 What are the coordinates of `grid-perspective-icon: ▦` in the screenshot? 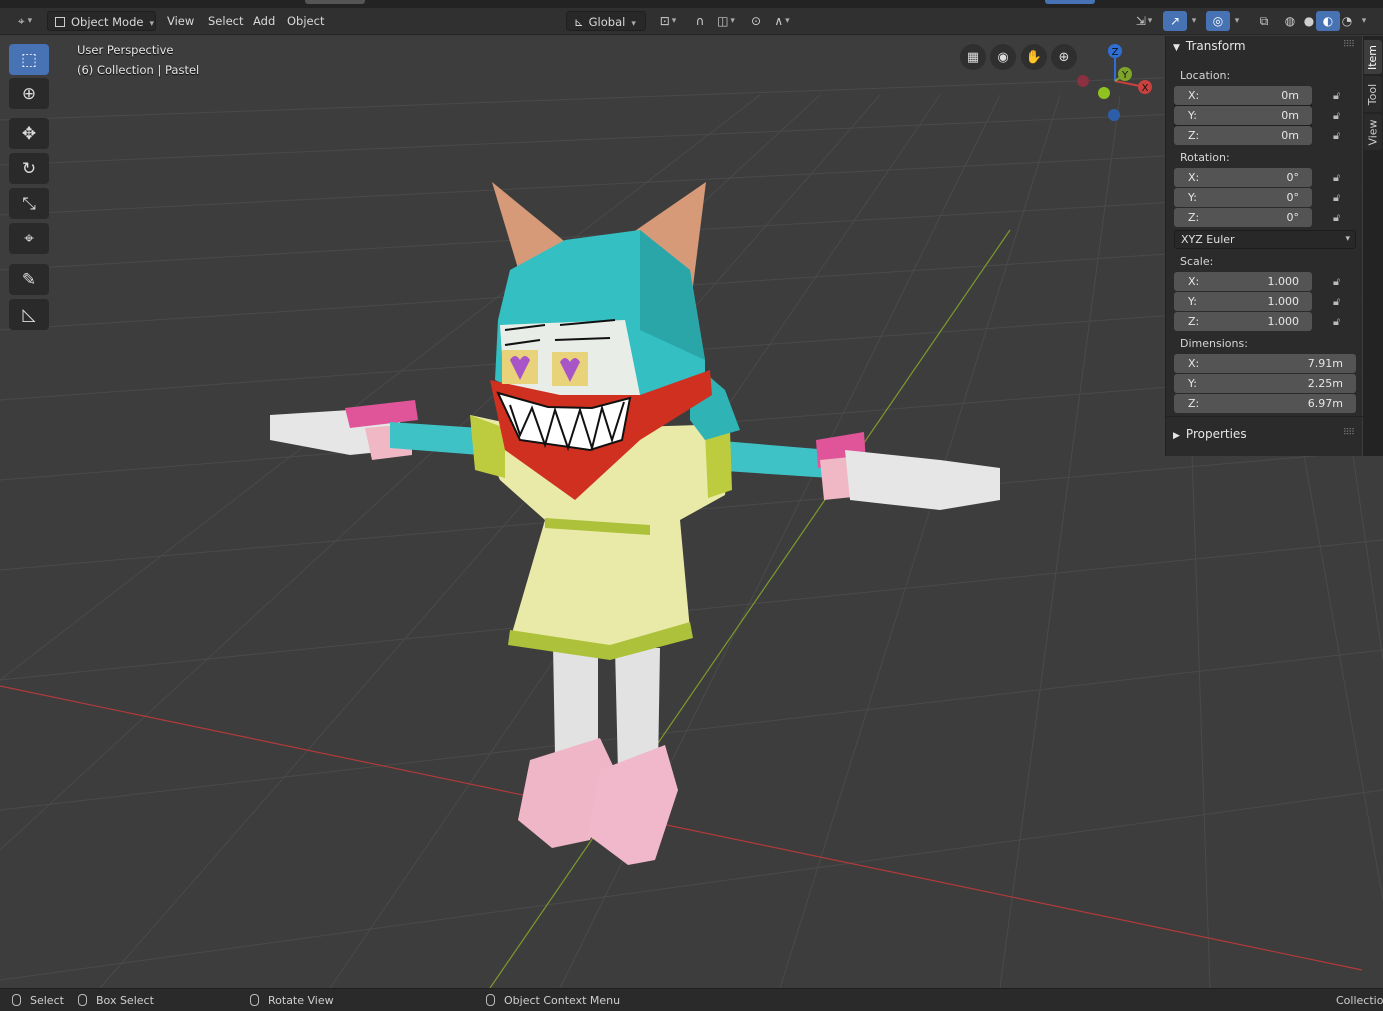 It's located at (973, 57).